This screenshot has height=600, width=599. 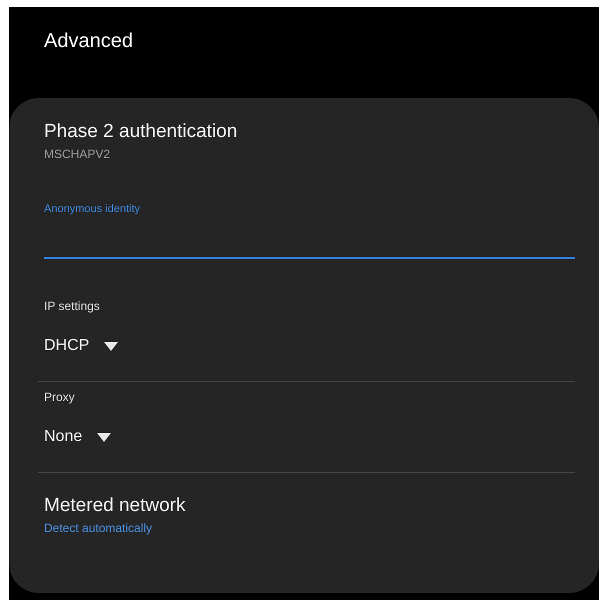 I want to click on preference-title: Phase 2 authentication, so click(x=141, y=132).